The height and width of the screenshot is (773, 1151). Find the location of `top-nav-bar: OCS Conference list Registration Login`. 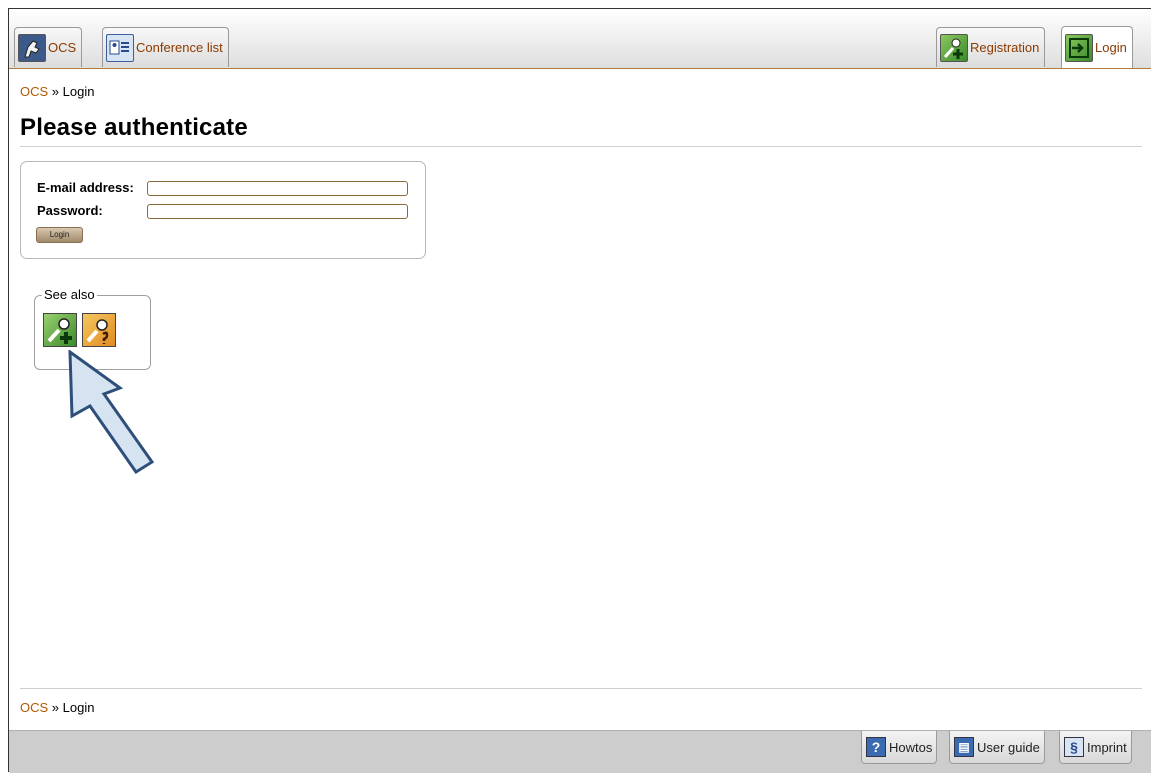

top-nav-bar: OCS Conference list Registration Login is located at coordinates (580, 39).